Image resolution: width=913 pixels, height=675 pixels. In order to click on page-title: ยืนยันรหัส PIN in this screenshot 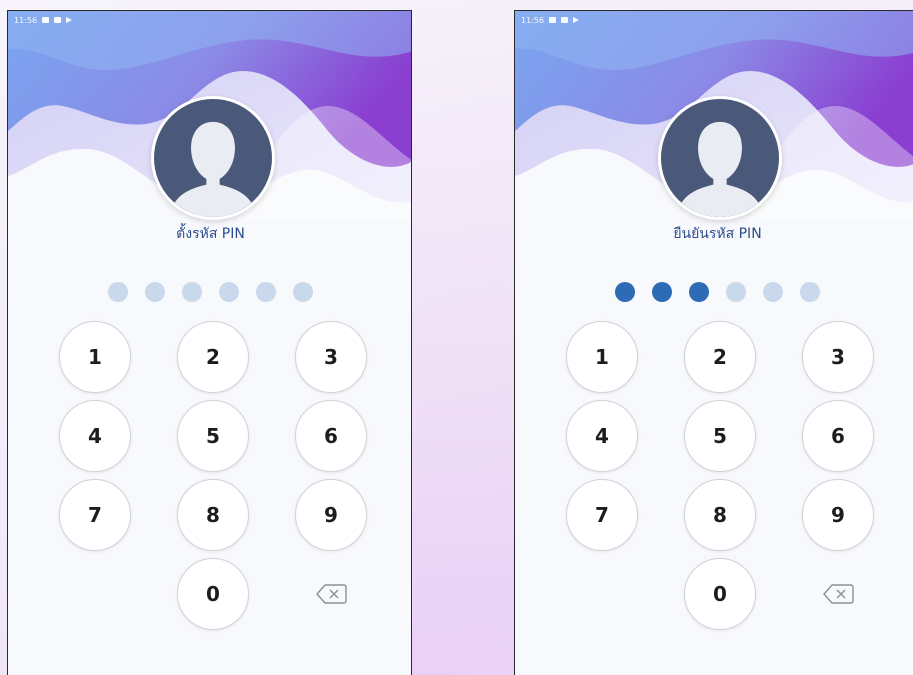, I will do `click(717, 234)`.